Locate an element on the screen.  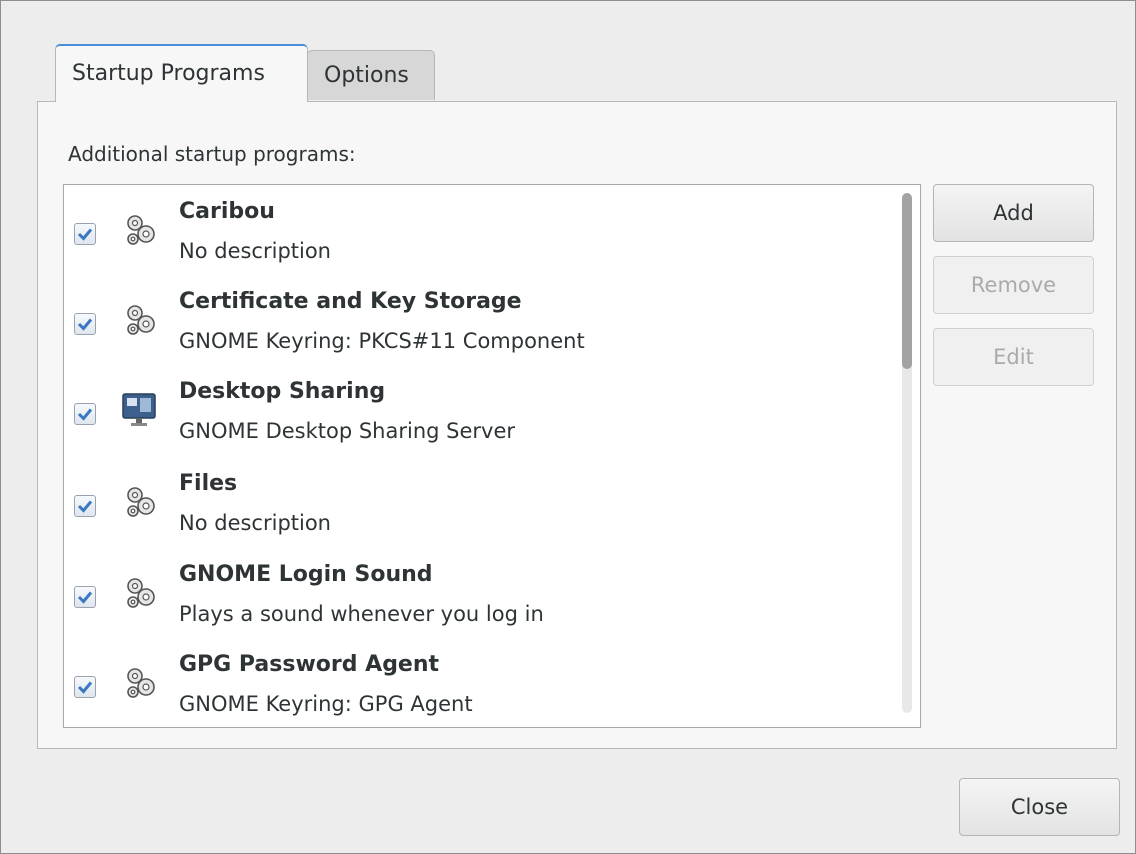
program-name: GPG Password Agent is located at coordinates (309, 664).